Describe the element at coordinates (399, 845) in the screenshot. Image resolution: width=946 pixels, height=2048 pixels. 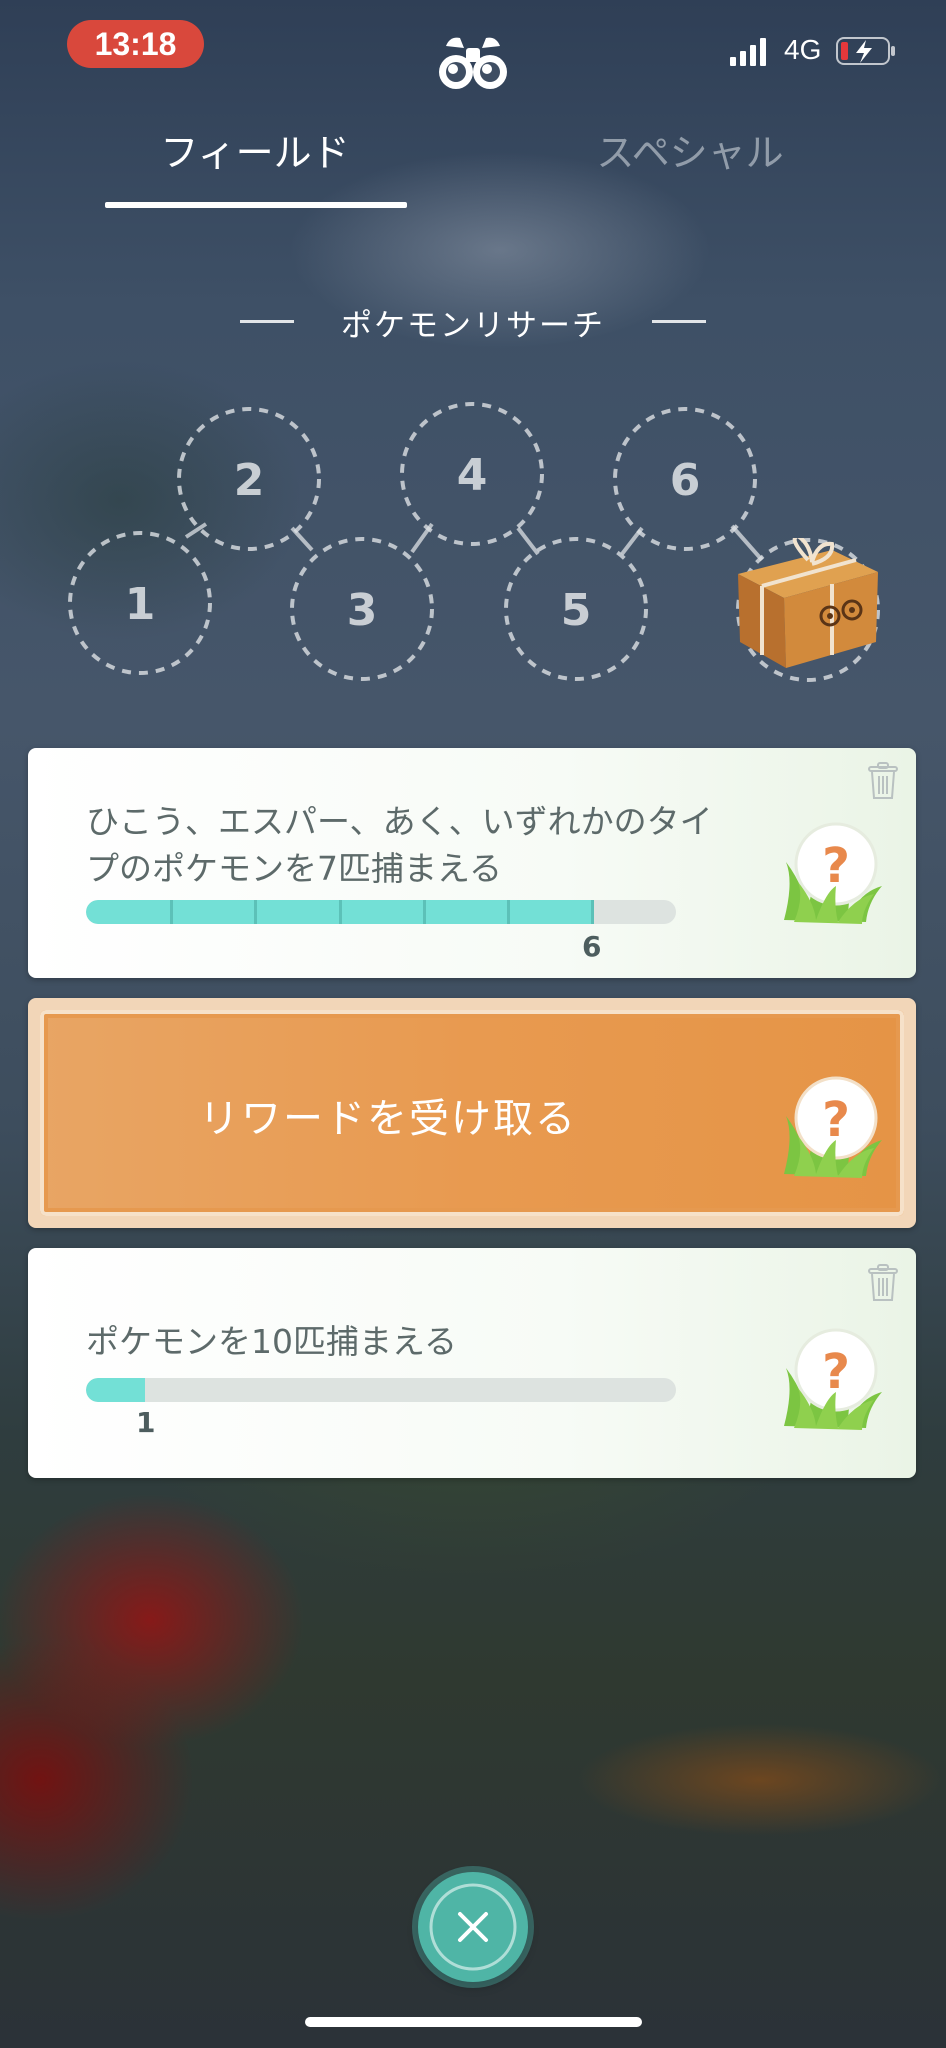
I see `task-description: ひこう、エスパー、あく、いずれかのタイプのポケモンを7匹捕まえる` at that location.